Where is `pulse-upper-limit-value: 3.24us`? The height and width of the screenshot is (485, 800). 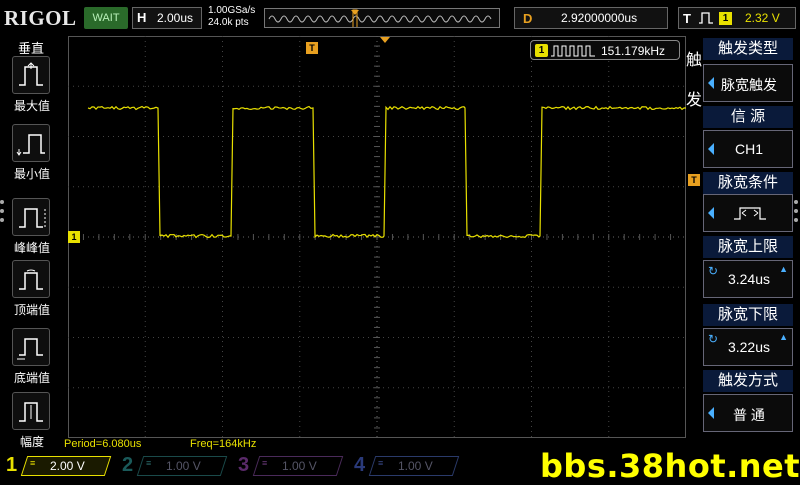 pulse-upper-limit-value: 3.24us is located at coordinates (749, 279).